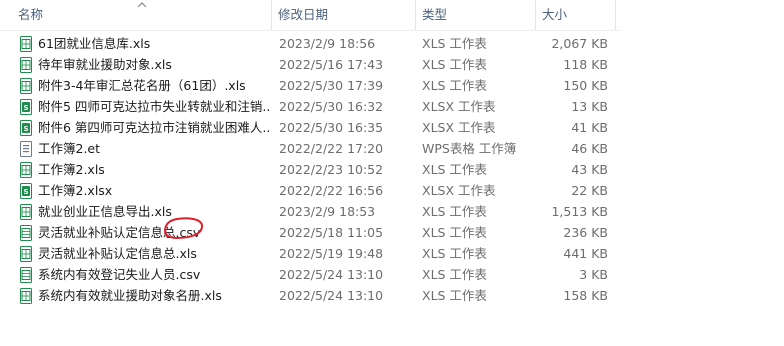 Image resolution: width=784 pixels, height=346 pixels. Describe the element at coordinates (585, 253) in the screenshot. I see `file-size: 441 KB` at that location.